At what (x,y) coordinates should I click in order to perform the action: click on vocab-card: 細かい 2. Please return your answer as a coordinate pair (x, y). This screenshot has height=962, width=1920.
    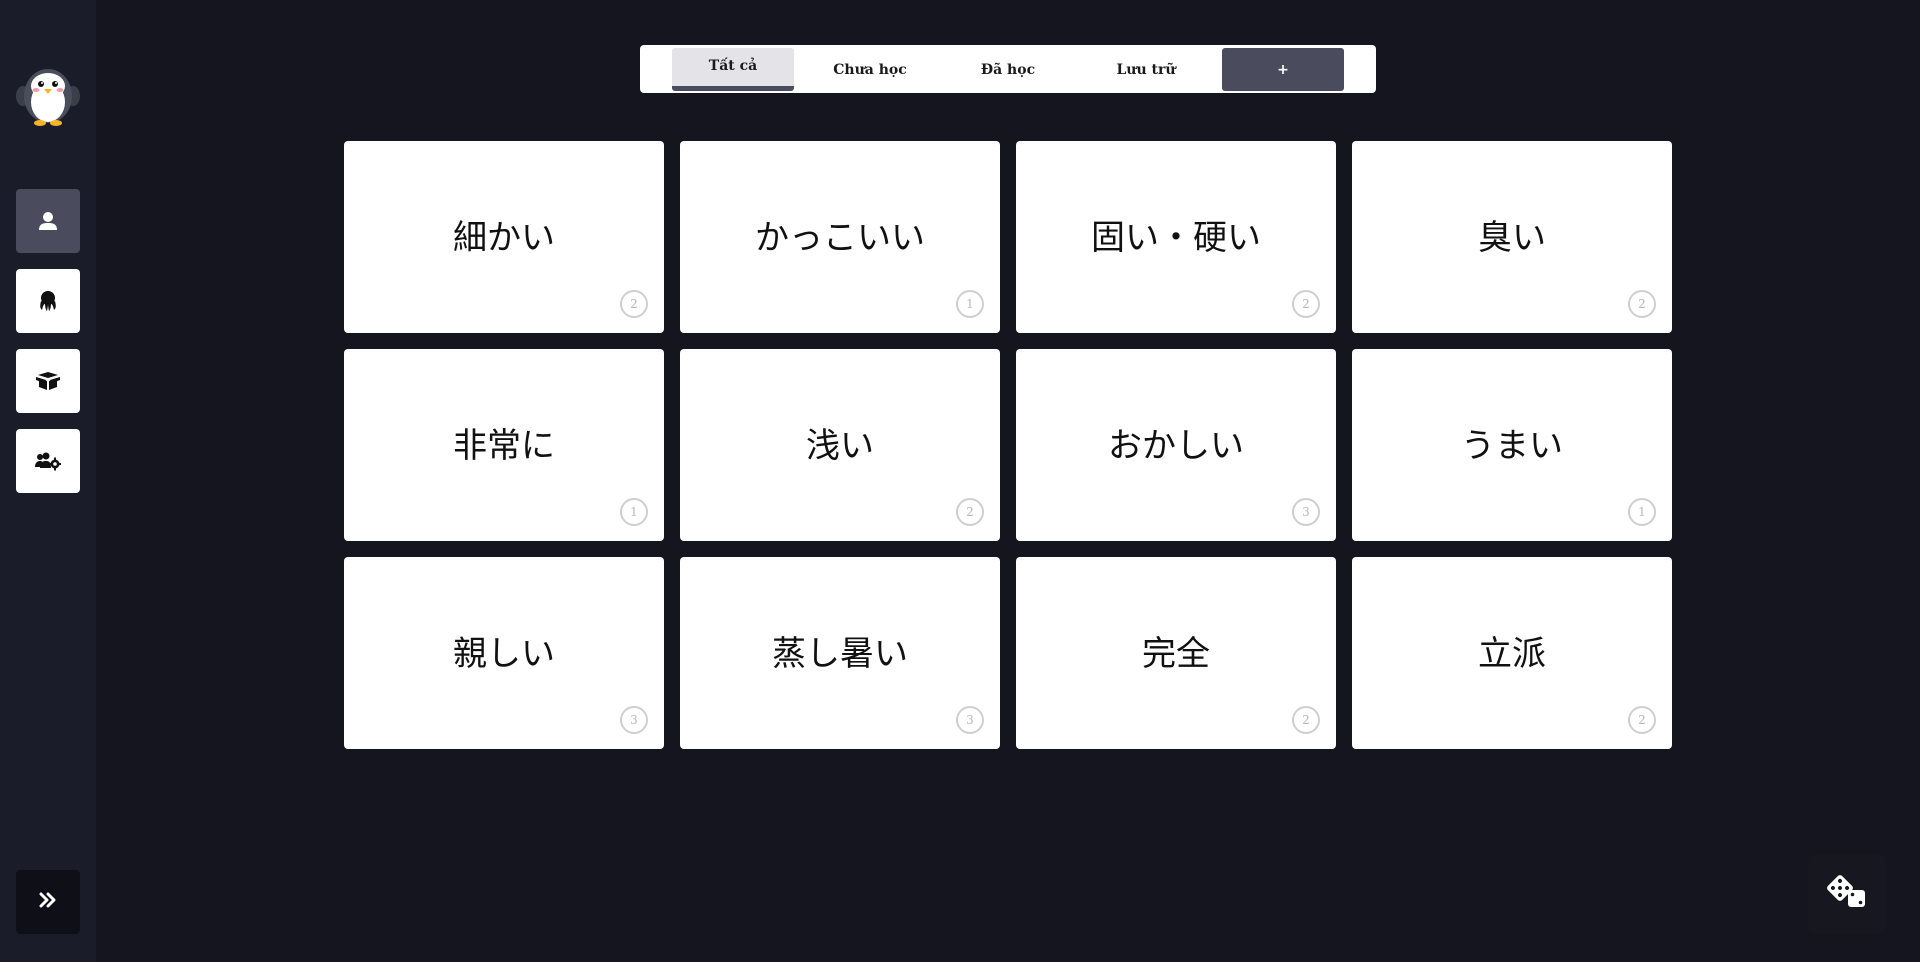
    Looking at the image, I should click on (504, 237).